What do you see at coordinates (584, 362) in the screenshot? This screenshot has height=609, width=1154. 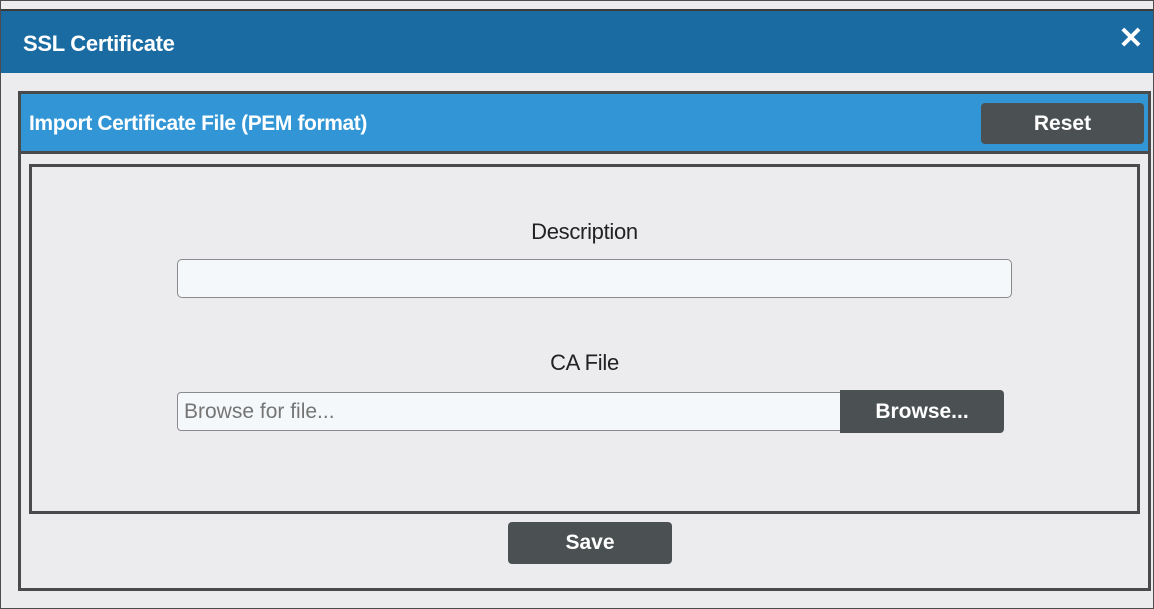 I see `ca-file-label: CA File` at bounding box center [584, 362].